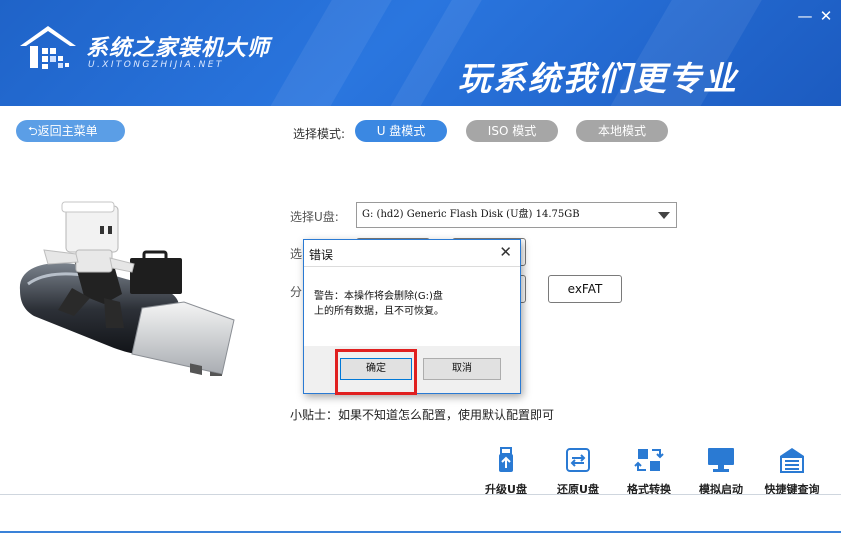 This screenshot has height=533, width=841. Describe the element at coordinates (578, 460) in the screenshot. I see `usb-restore-icon` at that location.